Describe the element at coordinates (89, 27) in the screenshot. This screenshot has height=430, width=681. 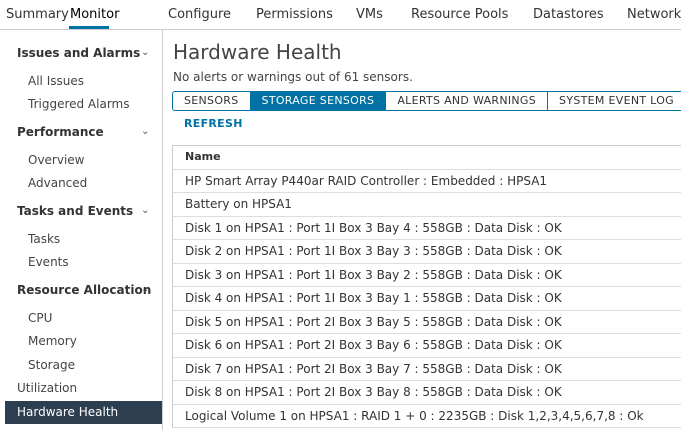
I see `active-tab-indicator` at that location.